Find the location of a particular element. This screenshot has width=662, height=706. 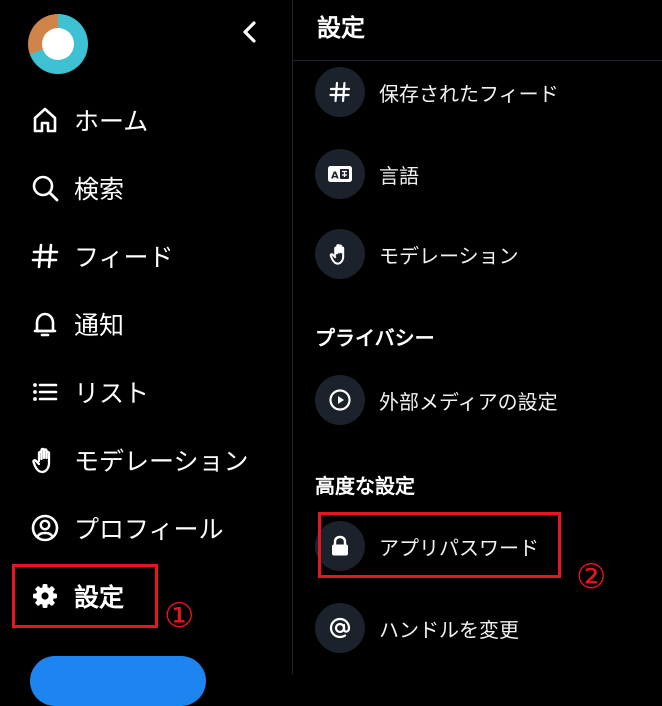

sidebar-item-search: 検索 is located at coordinates (76, 188).